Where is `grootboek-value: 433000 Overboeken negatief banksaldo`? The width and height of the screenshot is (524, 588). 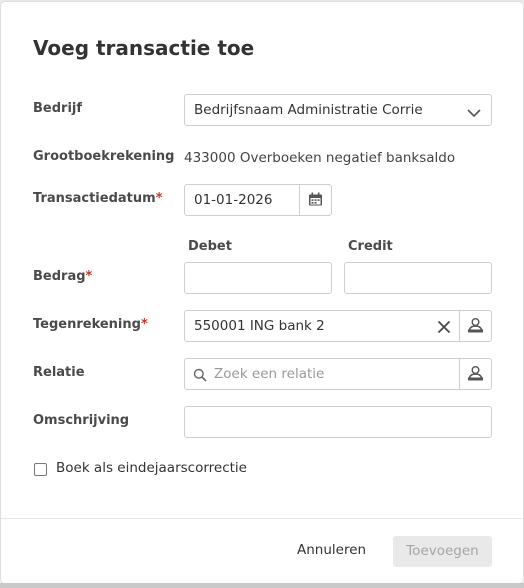 grootboek-value: 433000 Overboeken negatief banksaldo is located at coordinates (320, 158).